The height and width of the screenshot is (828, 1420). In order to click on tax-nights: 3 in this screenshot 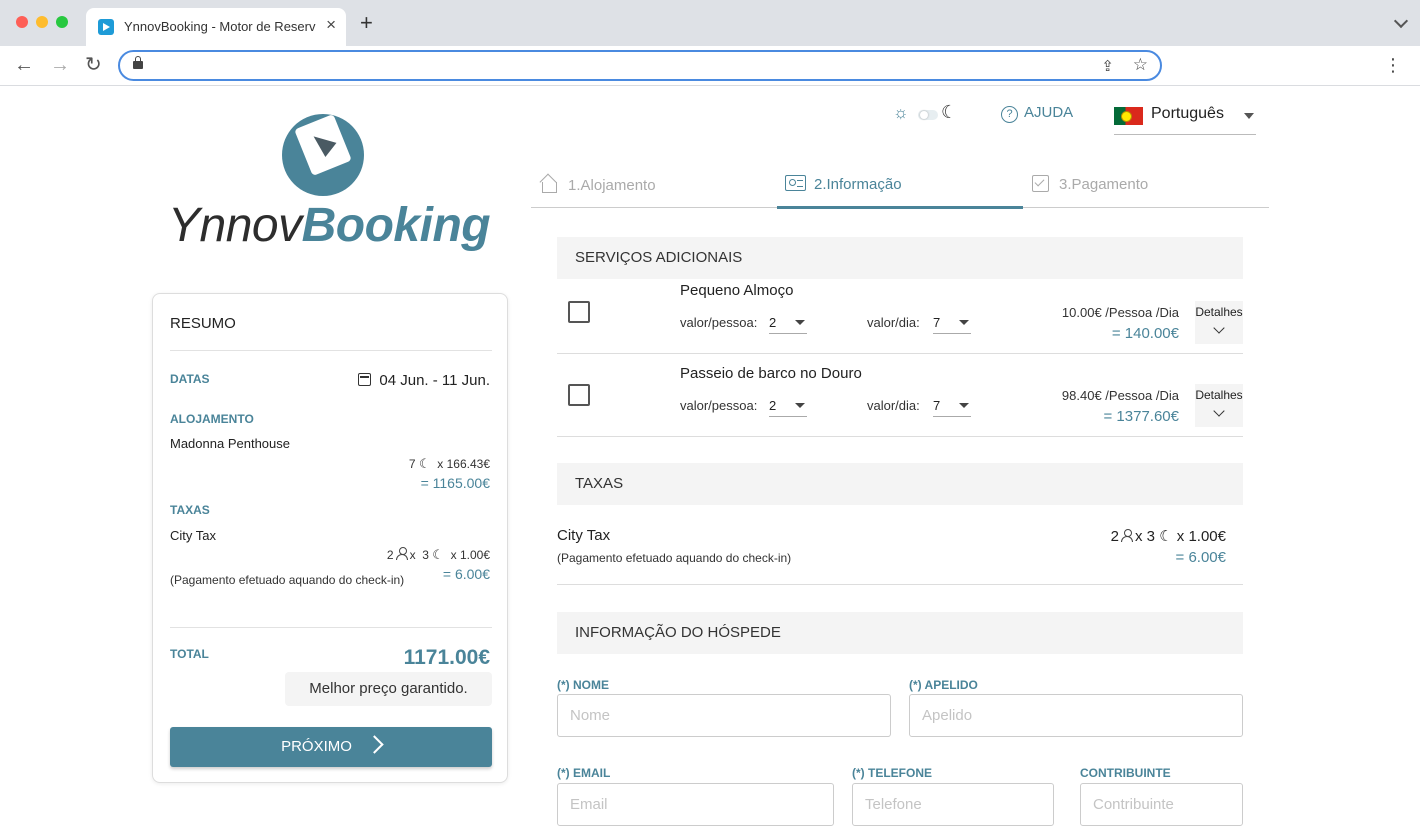, I will do `click(425, 555)`.